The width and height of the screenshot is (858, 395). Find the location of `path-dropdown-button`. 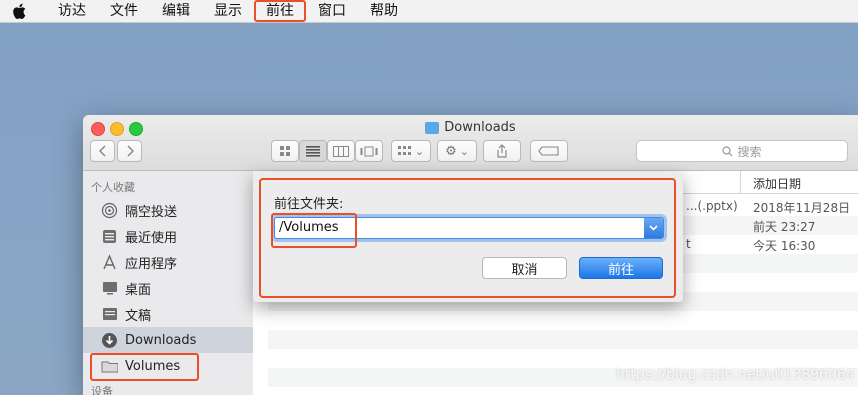

path-dropdown-button is located at coordinates (653, 228).